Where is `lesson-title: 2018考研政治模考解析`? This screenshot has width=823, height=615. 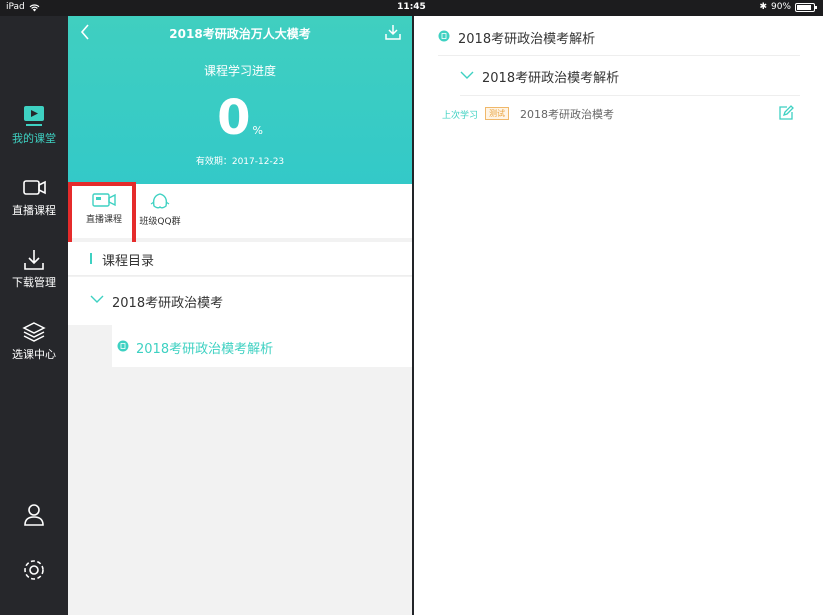 lesson-title: 2018考研政治模考解析 is located at coordinates (205, 349).